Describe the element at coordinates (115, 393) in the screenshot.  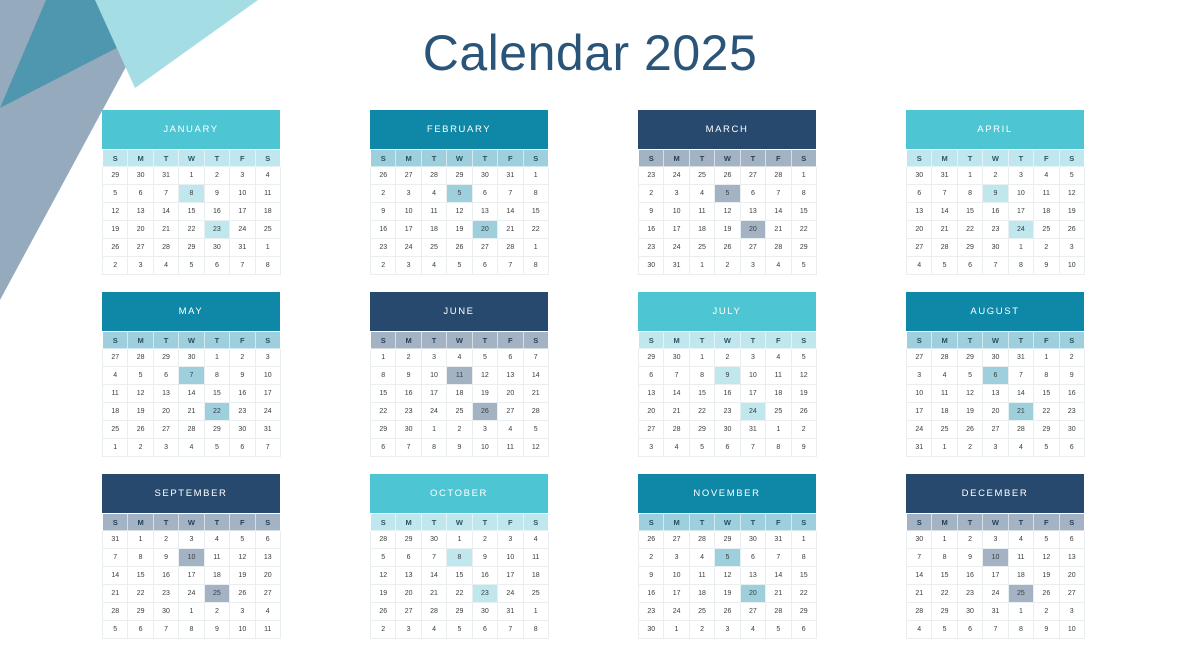
I see `day-cell: 11` at that location.